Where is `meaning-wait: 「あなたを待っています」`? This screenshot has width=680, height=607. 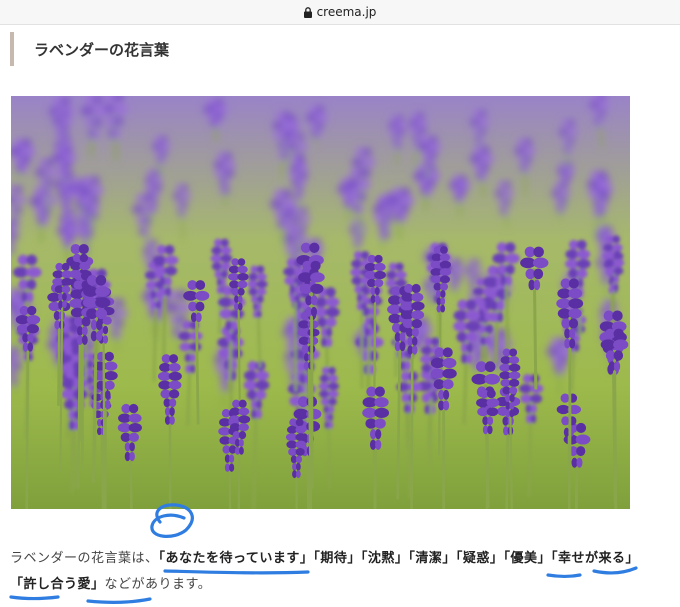
meaning-wait: 「あなたを待っています」 is located at coordinates (236, 558).